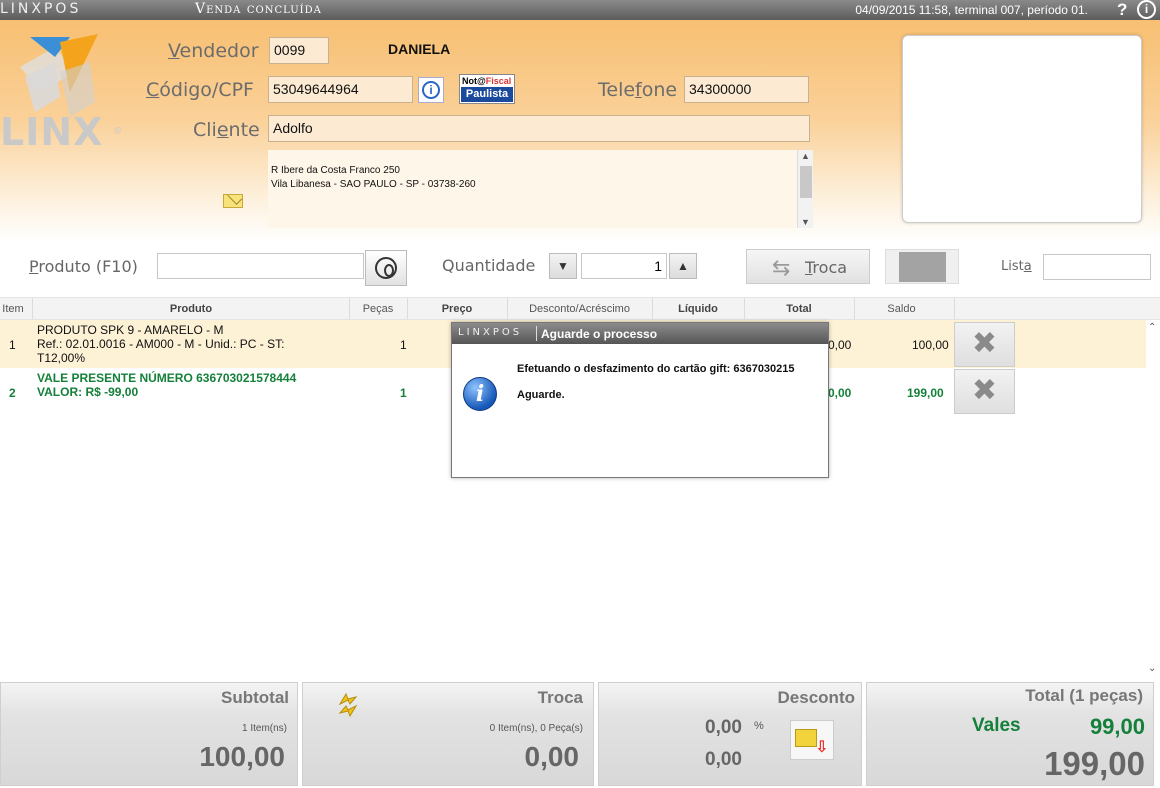  Describe the element at coordinates (698, 309) in the screenshot. I see `col-header-liquido: Líquido` at that location.